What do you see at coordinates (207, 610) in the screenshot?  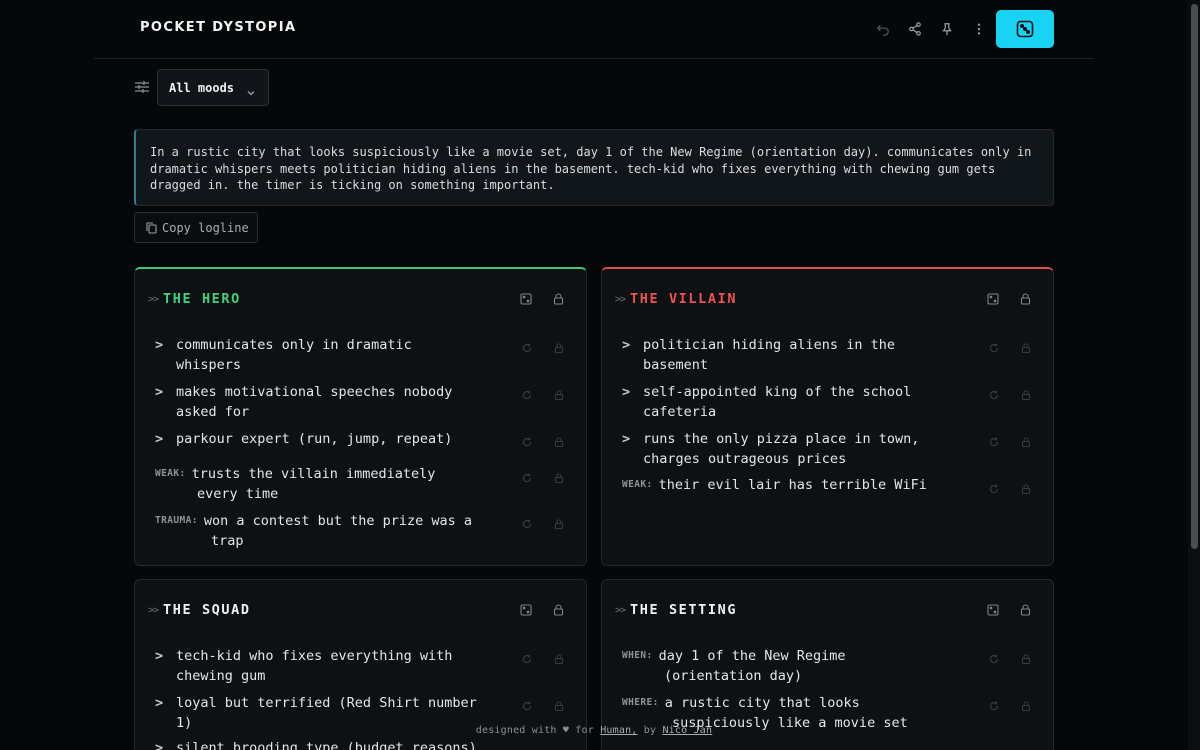 I see `squad-card-title: THE SQUAD` at bounding box center [207, 610].